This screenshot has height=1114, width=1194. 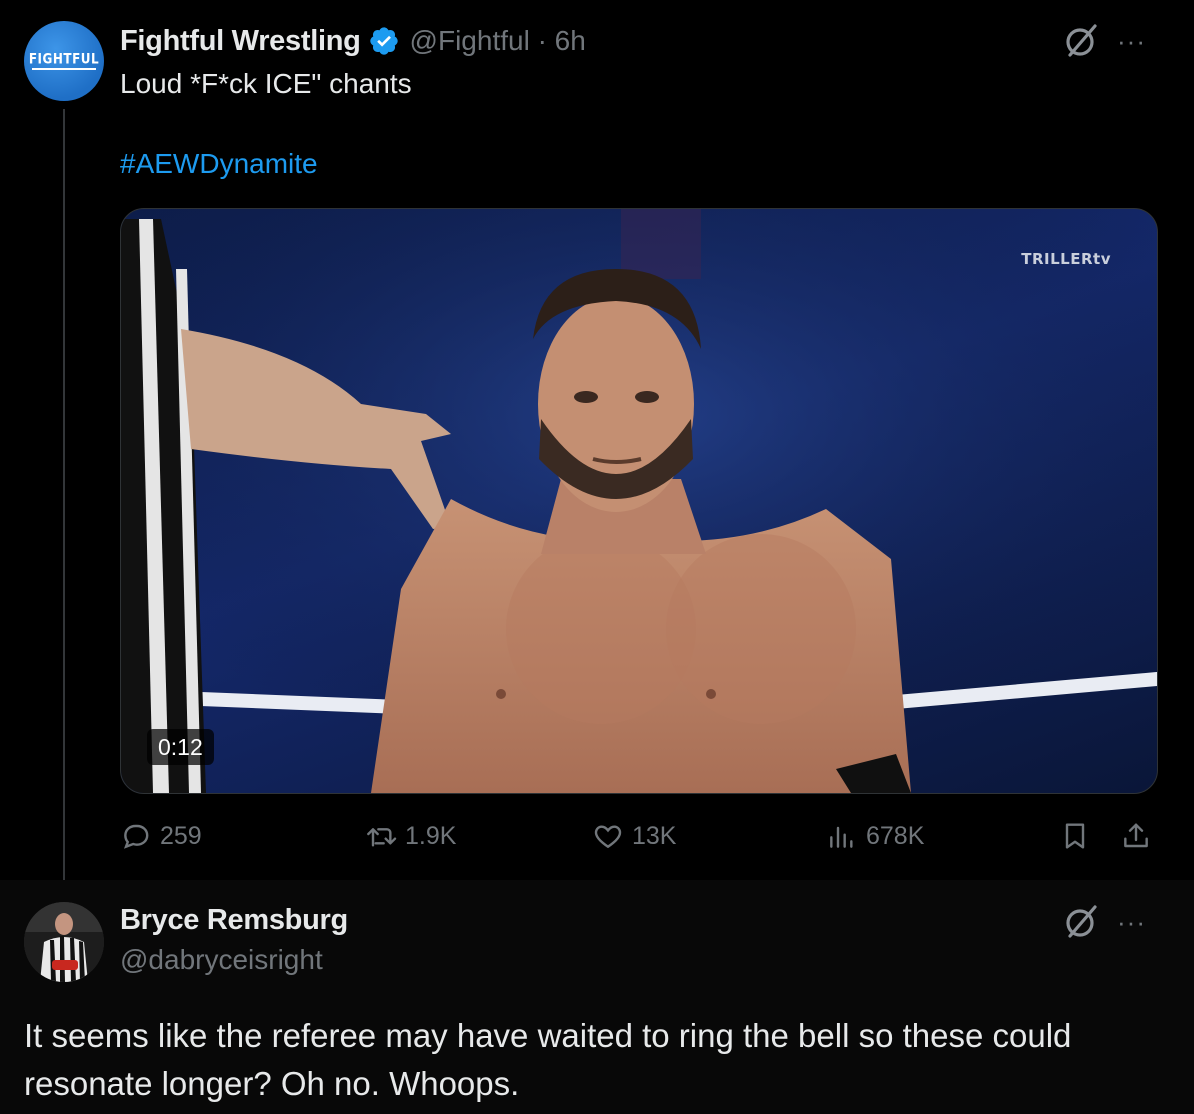 I want to click on views-count: 678K, so click(x=895, y=835).